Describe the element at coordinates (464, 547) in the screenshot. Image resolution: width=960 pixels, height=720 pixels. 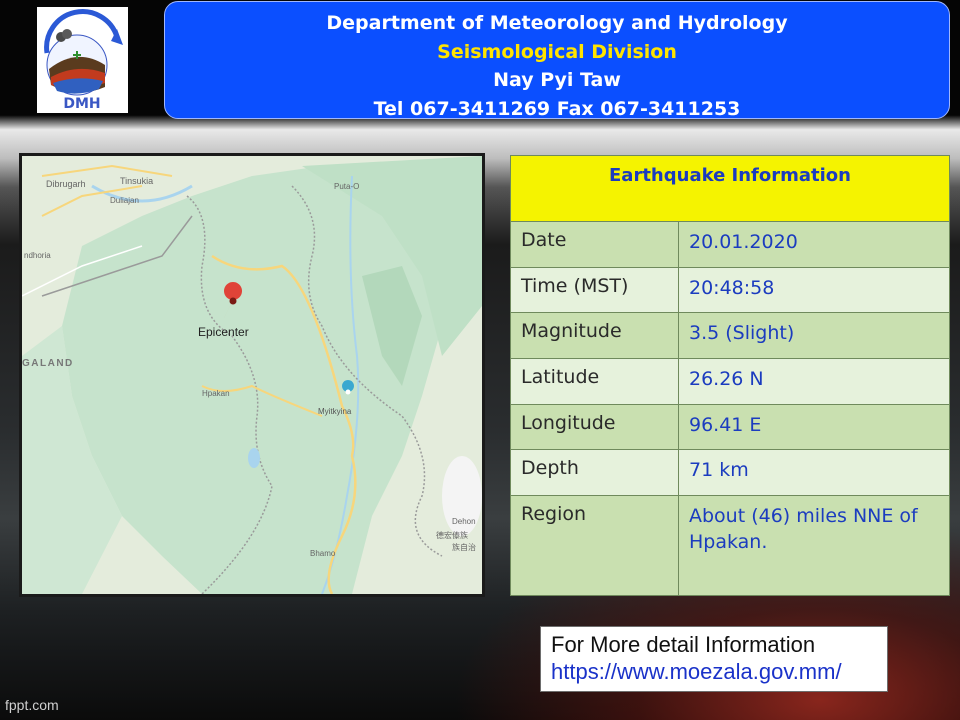
I see `place-cjk2: 族自治` at that location.